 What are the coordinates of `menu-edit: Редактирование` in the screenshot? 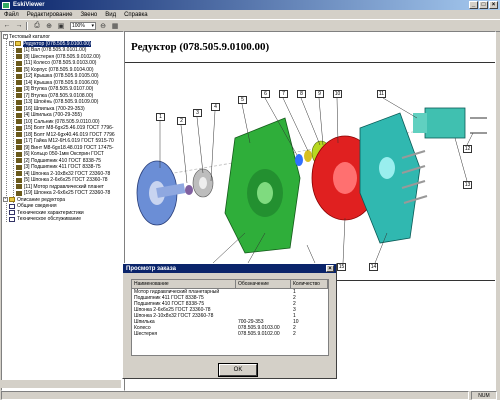 It's located at (50, 15).